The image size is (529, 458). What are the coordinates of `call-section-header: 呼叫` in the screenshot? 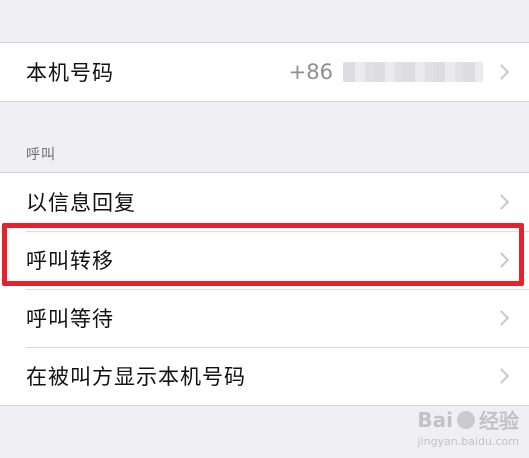 It's located at (41, 155).